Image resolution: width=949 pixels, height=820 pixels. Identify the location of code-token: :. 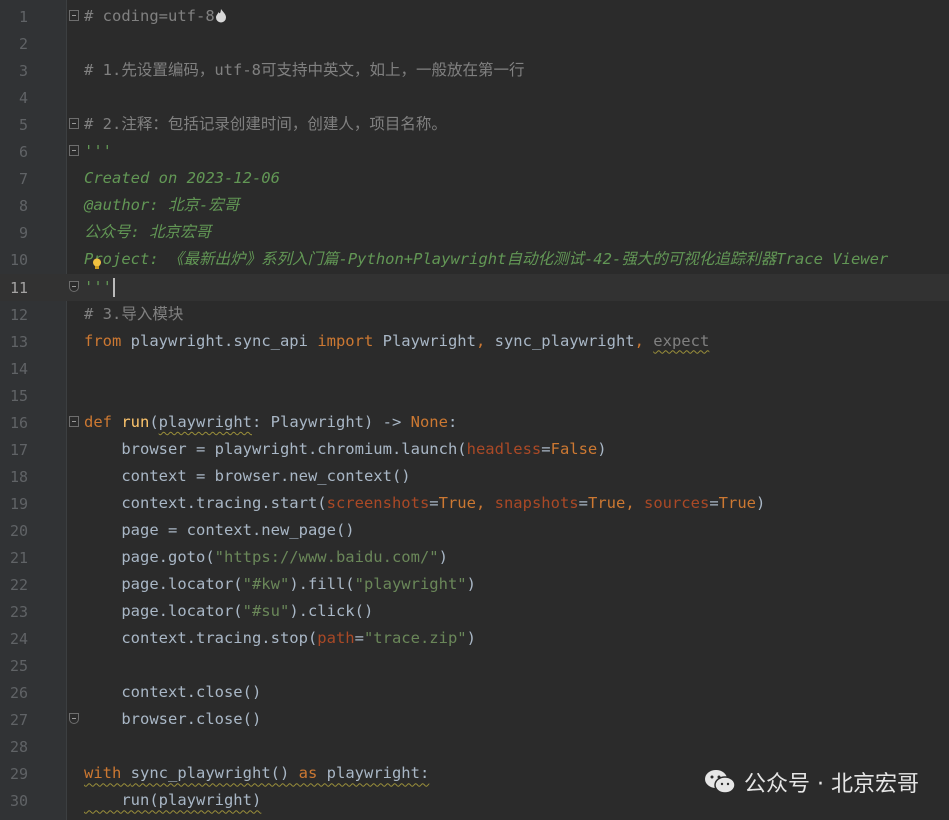
(452, 421).